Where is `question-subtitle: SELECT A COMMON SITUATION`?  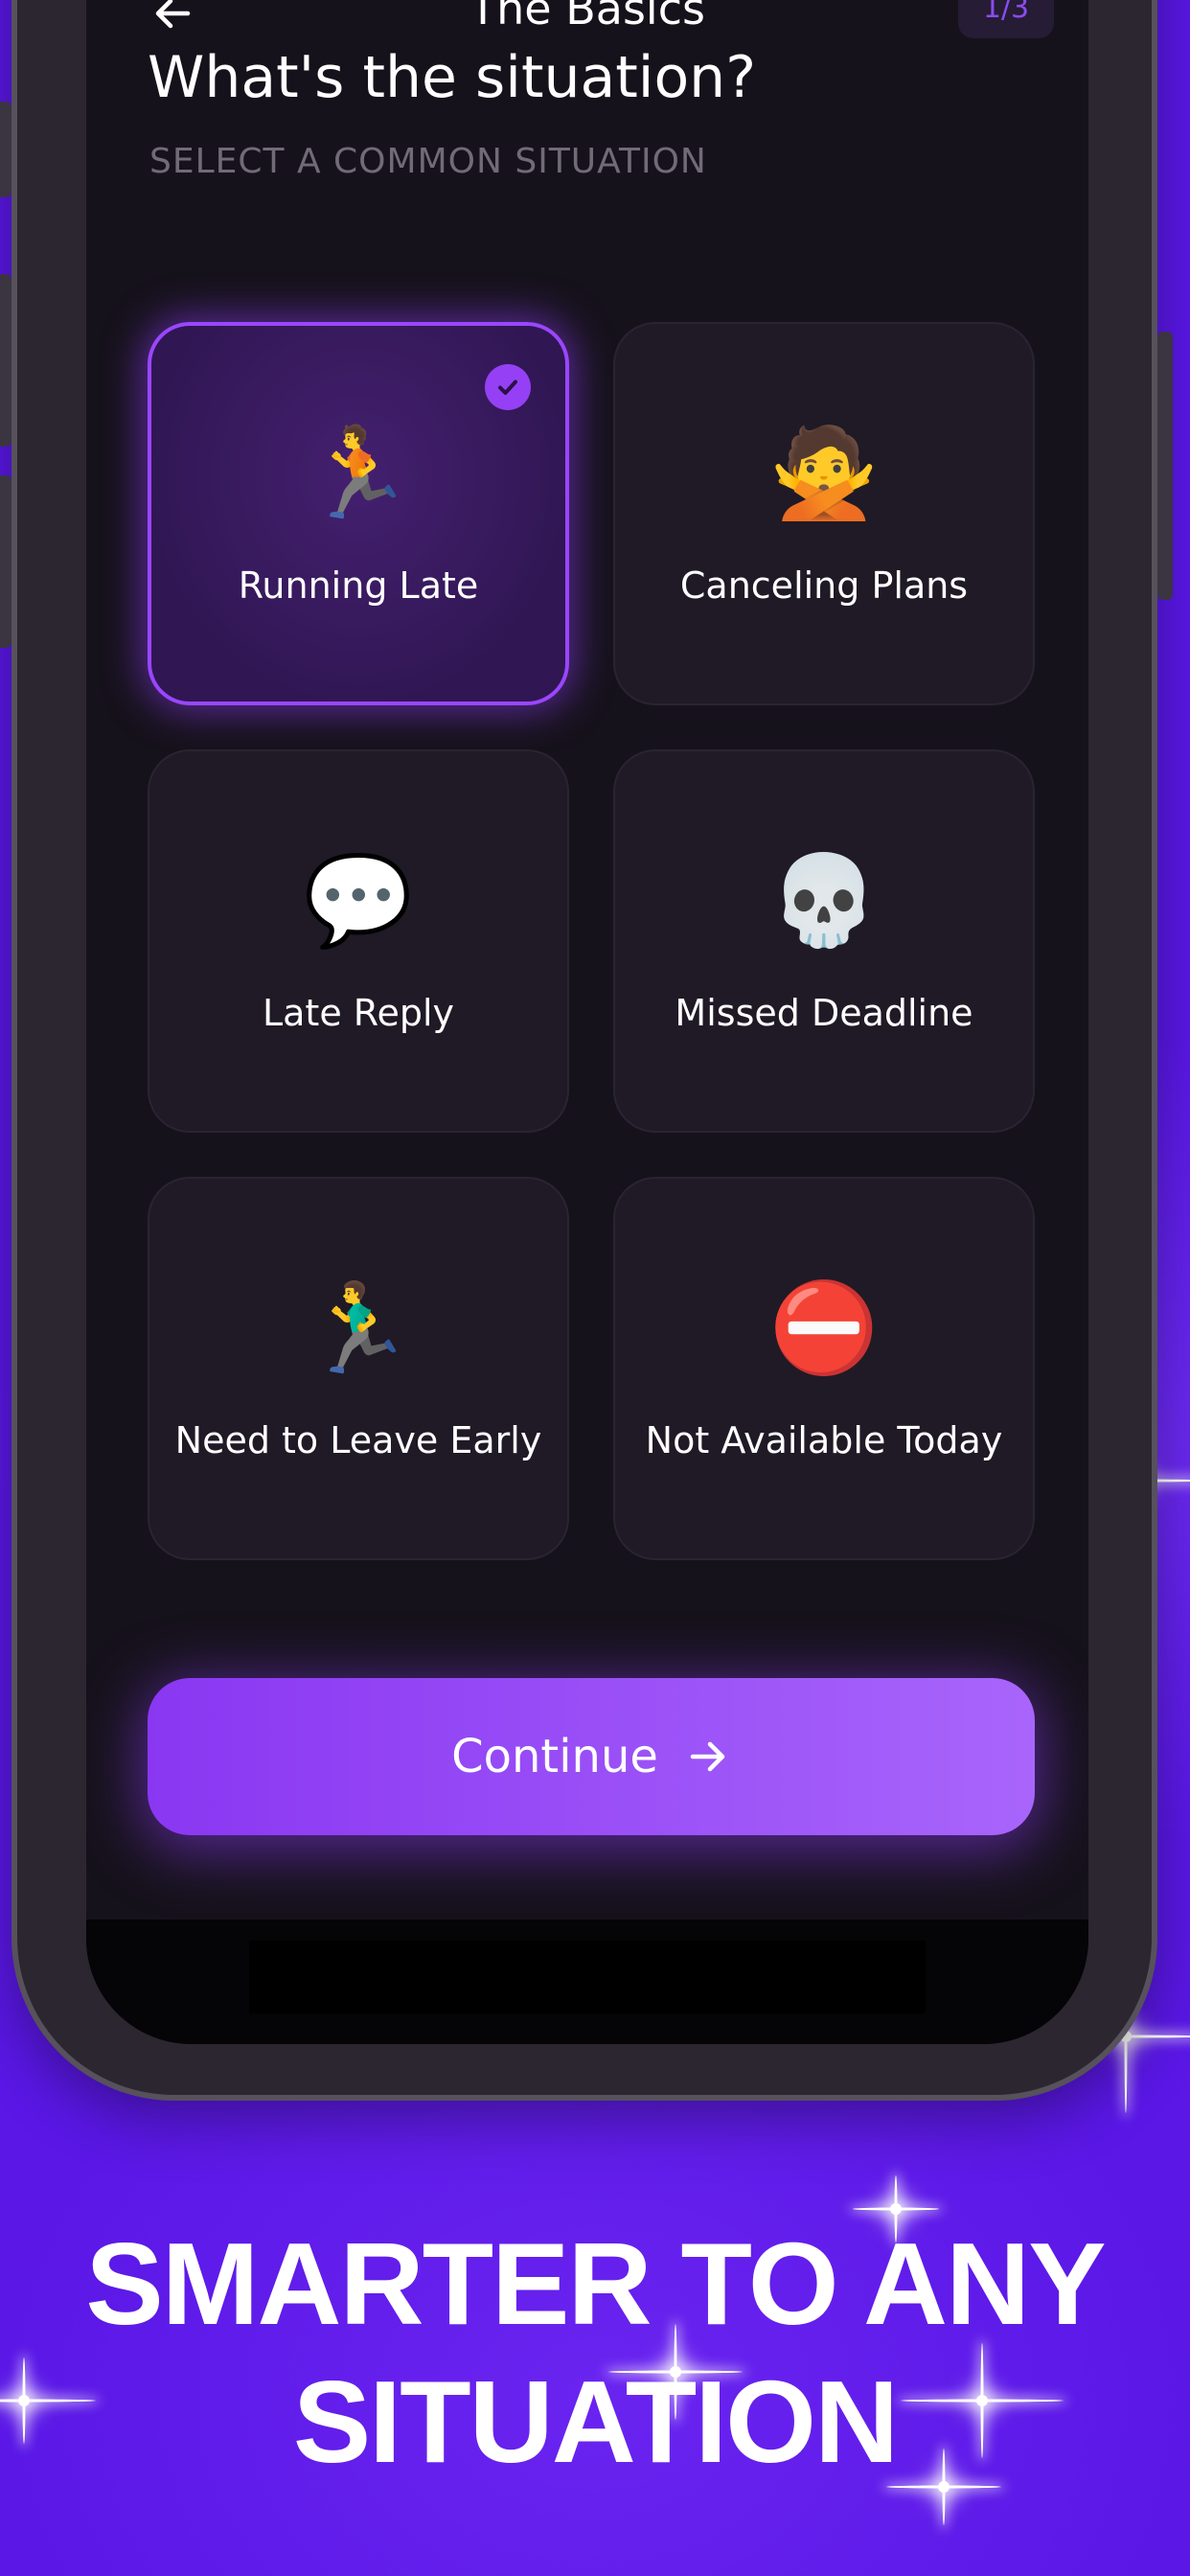 question-subtitle: SELECT A COMMON SITUATION is located at coordinates (428, 161).